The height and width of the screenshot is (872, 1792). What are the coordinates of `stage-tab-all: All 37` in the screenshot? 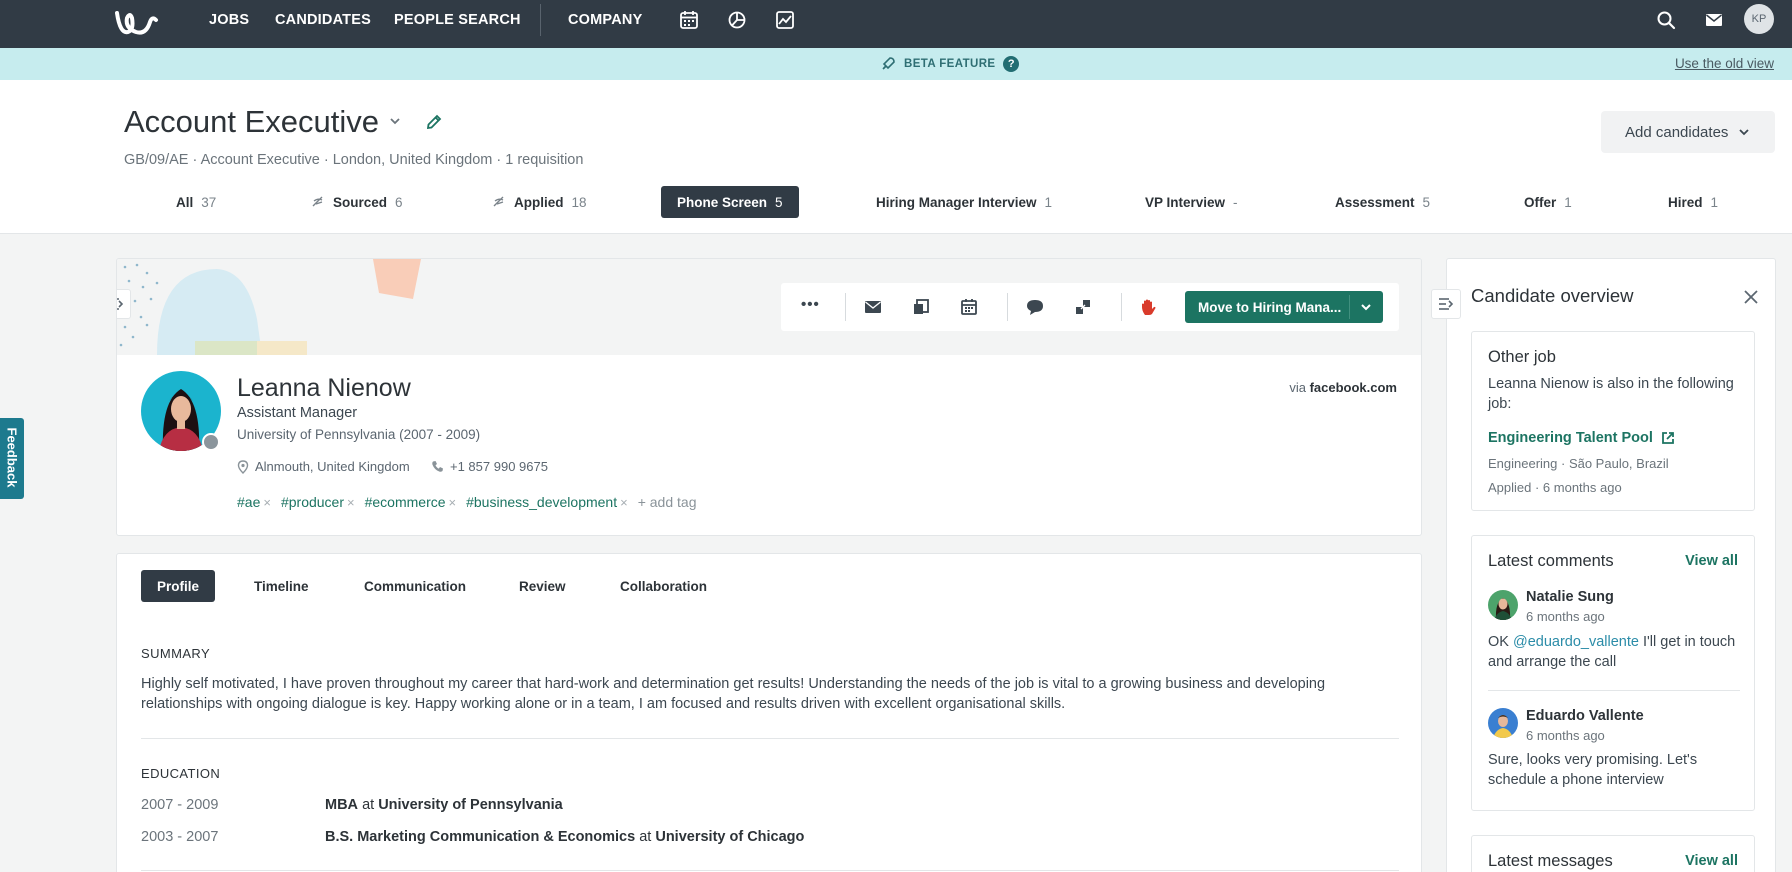 It's located at (196, 202).